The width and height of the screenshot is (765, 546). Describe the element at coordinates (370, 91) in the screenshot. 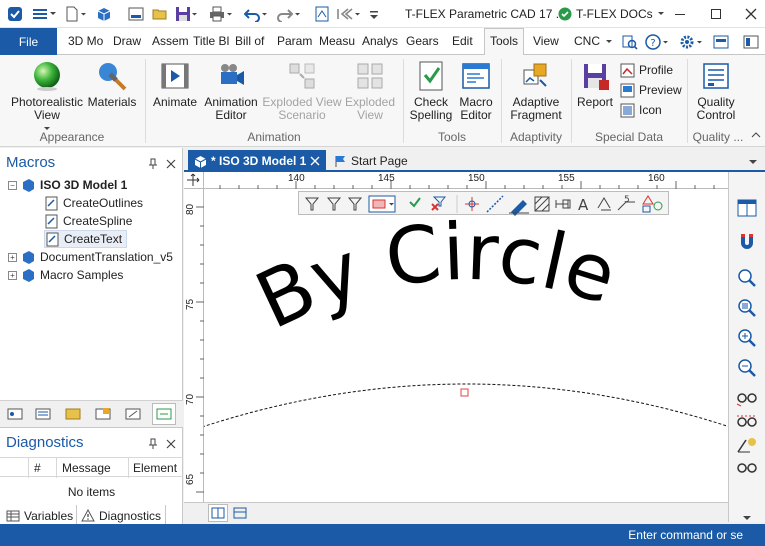

I see `exploded-view-button: Exploded View` at that location.